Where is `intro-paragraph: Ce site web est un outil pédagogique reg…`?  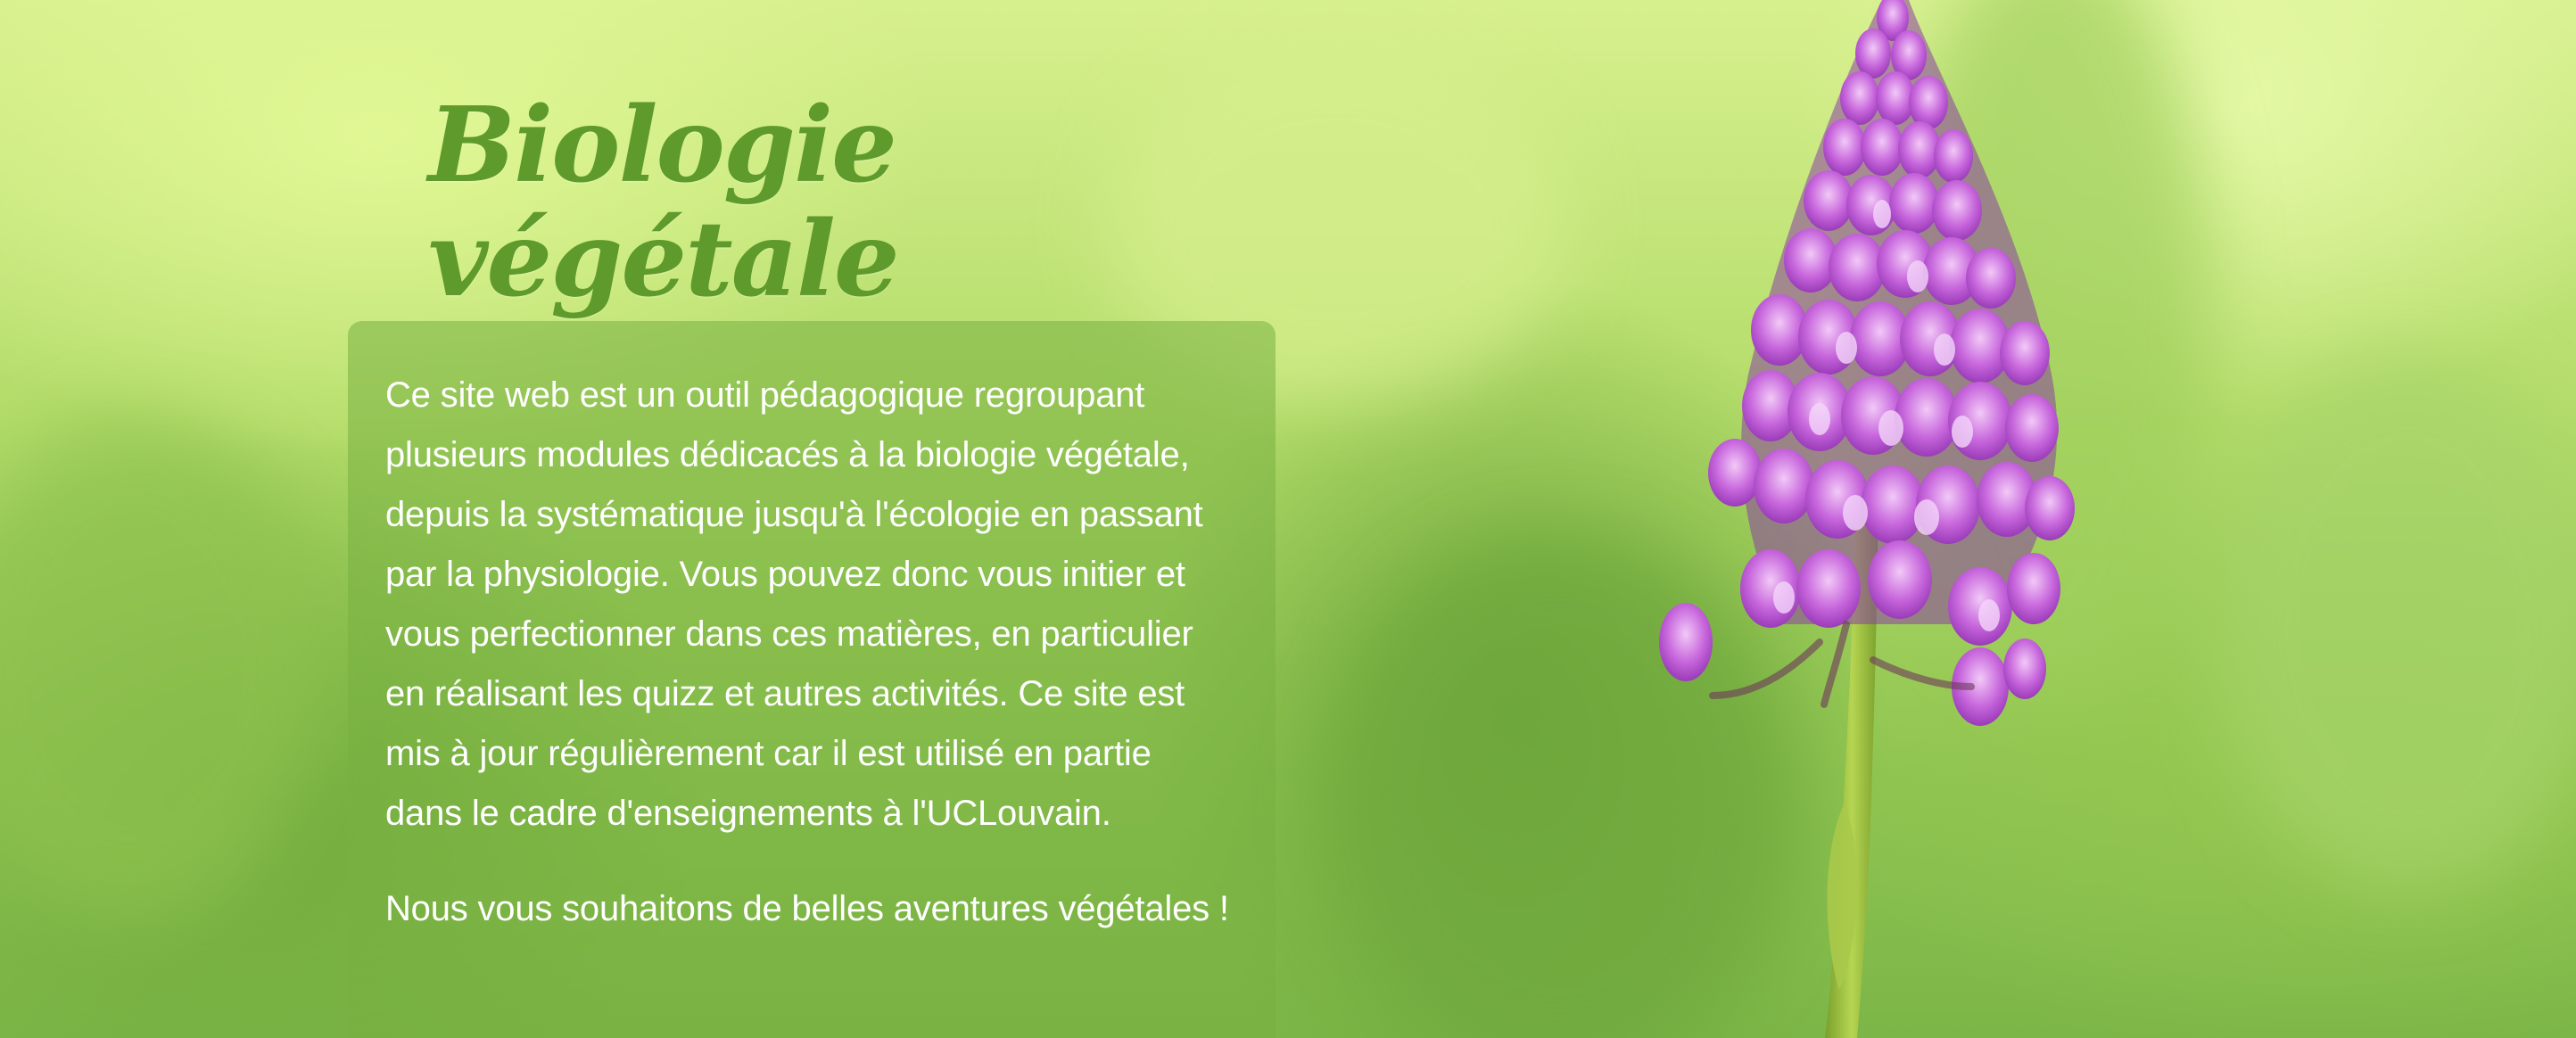
intro-paragraph: Ce site web est un outil pédagogique reg… is located at coordinates (794, 604).